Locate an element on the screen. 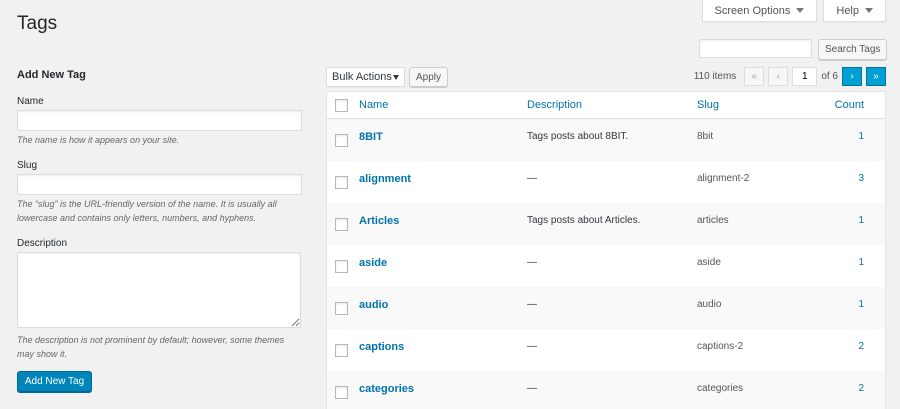 The width and height of the screenshot is (900, 409). column-header-description: Description is located at coordinates (554, 105).